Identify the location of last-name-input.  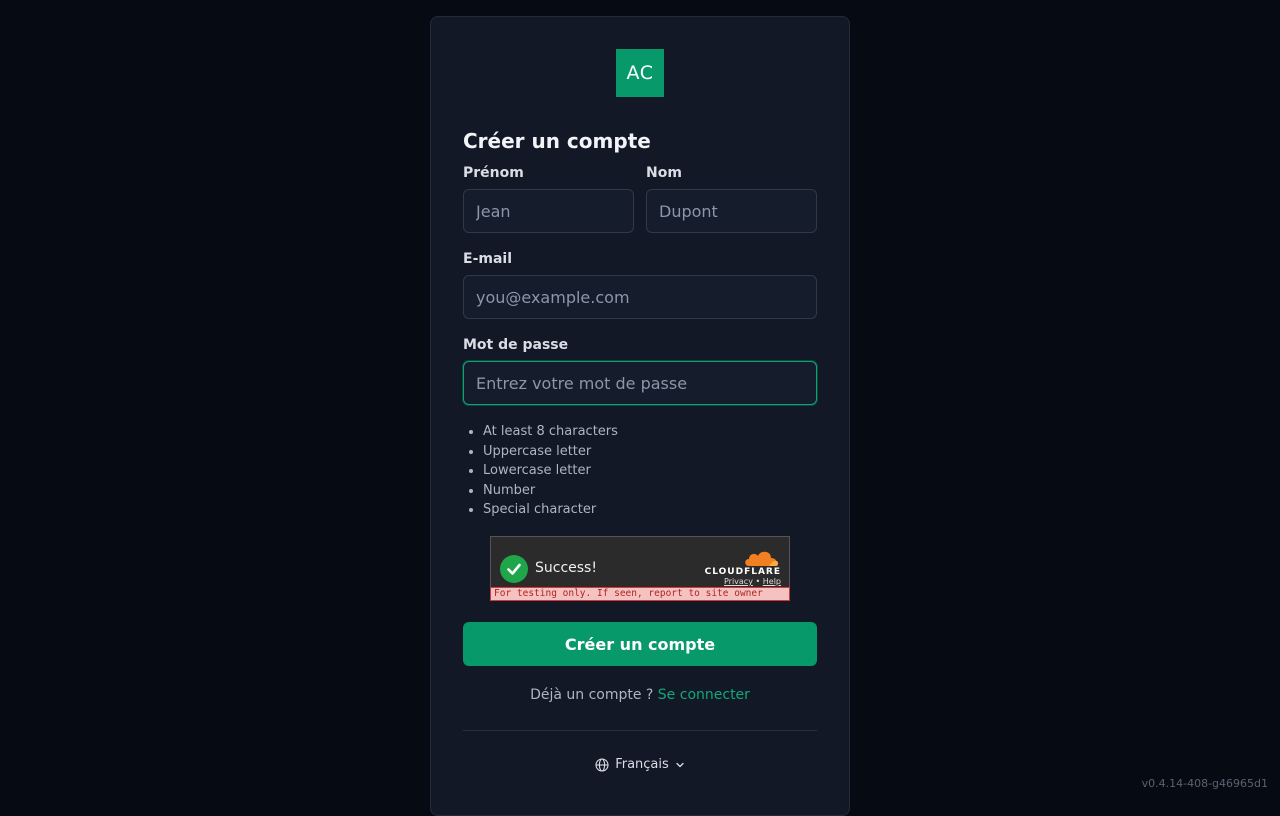
(731, 211).